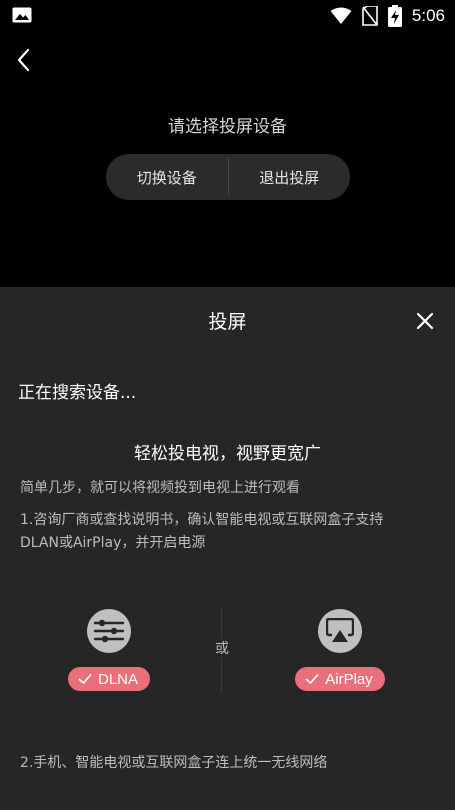 This screenshot has height=810, width=455. I want to click on close-icon, so click(425, 321).